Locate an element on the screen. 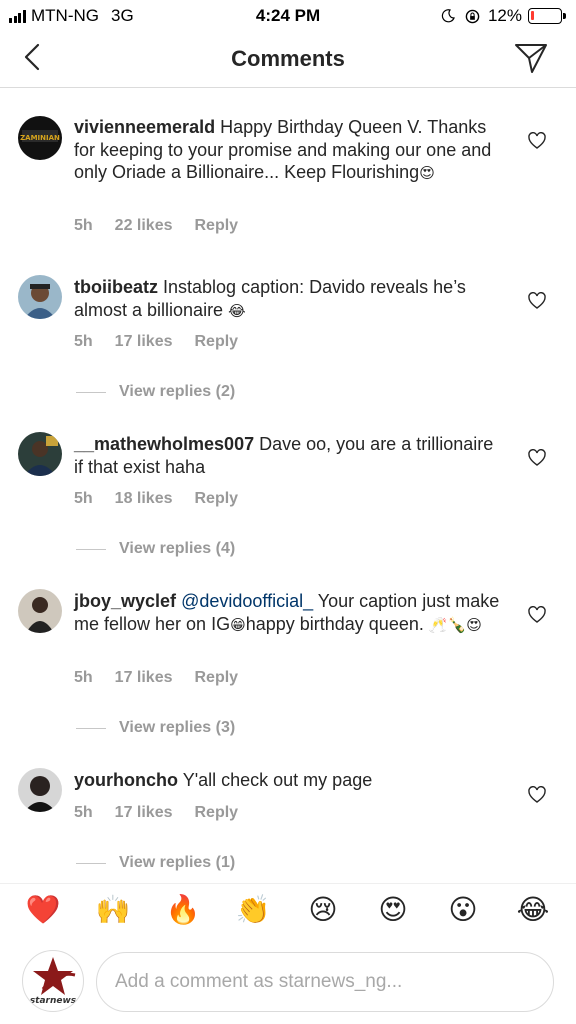  user-avatar: starnews is located at coordinates (53, 981).